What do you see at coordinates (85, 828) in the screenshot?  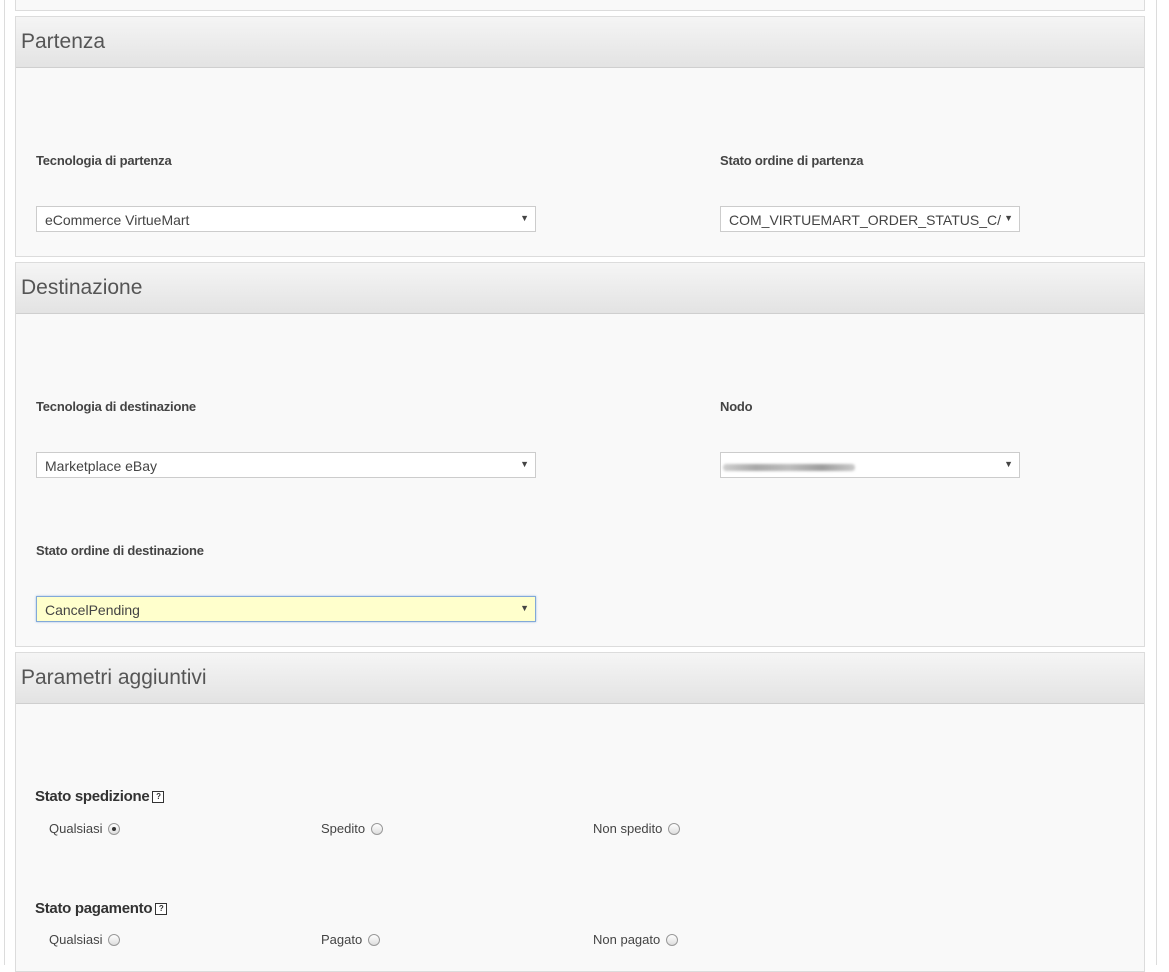 I see `shipping-option-any: Qualsiasi` at bounding box center [85, 828].